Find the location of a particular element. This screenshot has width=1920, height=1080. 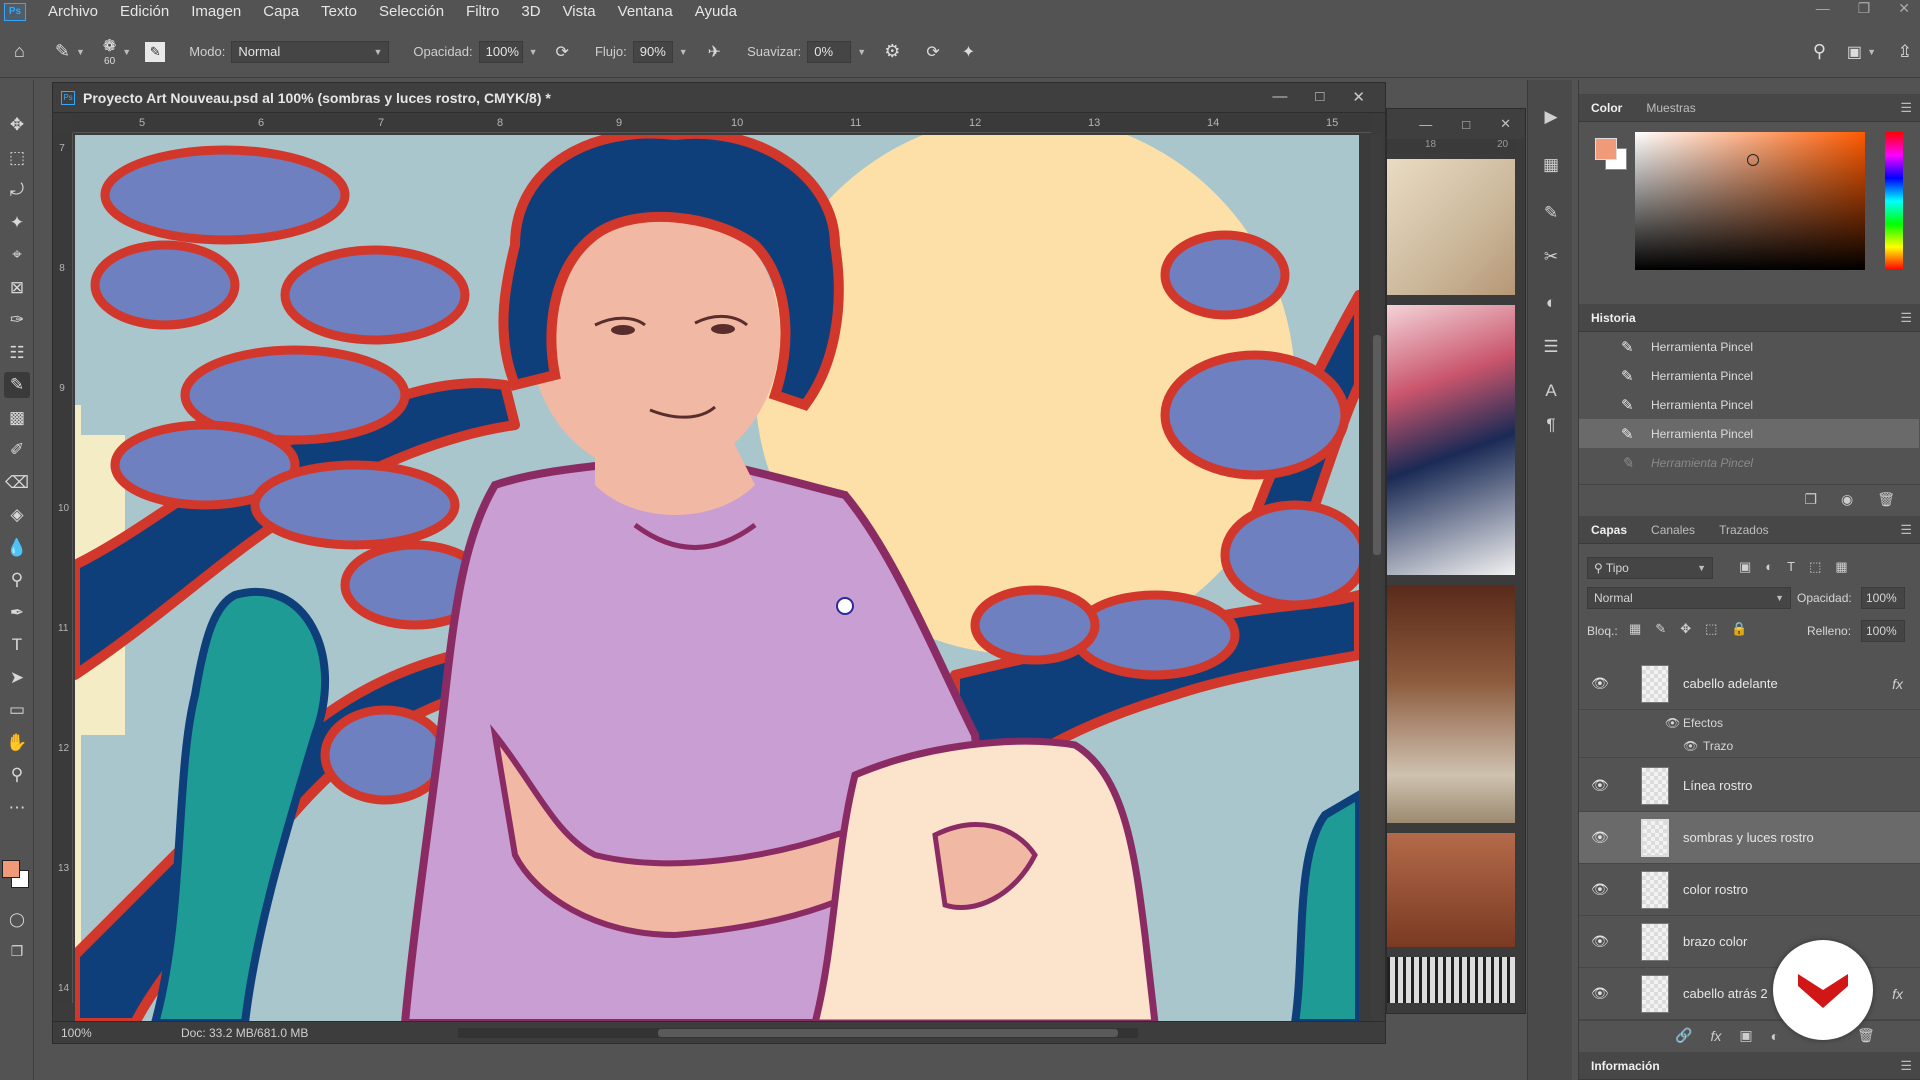

blend-mode-select: Normal ▼ is located at coordinates (1689, 598).